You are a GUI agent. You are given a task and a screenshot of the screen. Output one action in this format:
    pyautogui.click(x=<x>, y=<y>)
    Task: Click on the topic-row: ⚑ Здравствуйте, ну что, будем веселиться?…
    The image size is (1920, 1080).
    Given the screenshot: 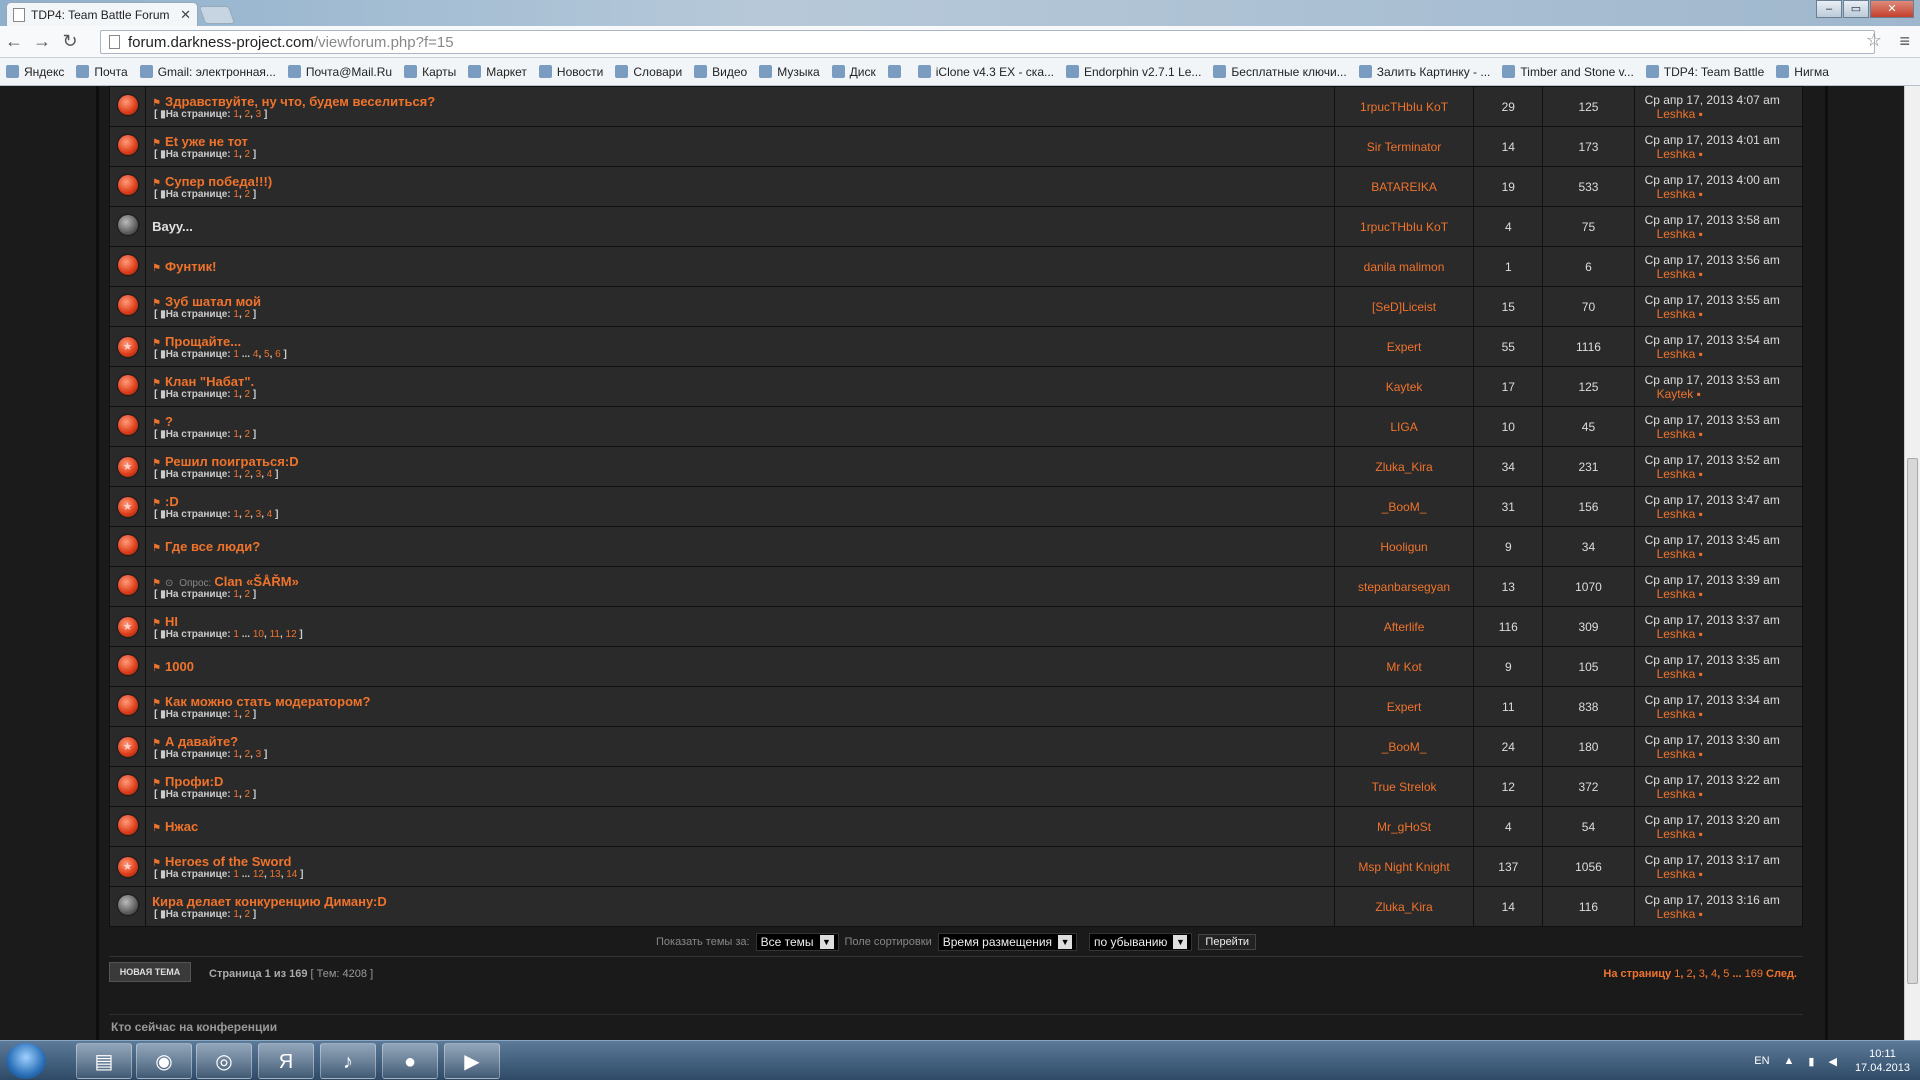 What is the action you would take?
    pyautogui.click(x=956, y=106)
    